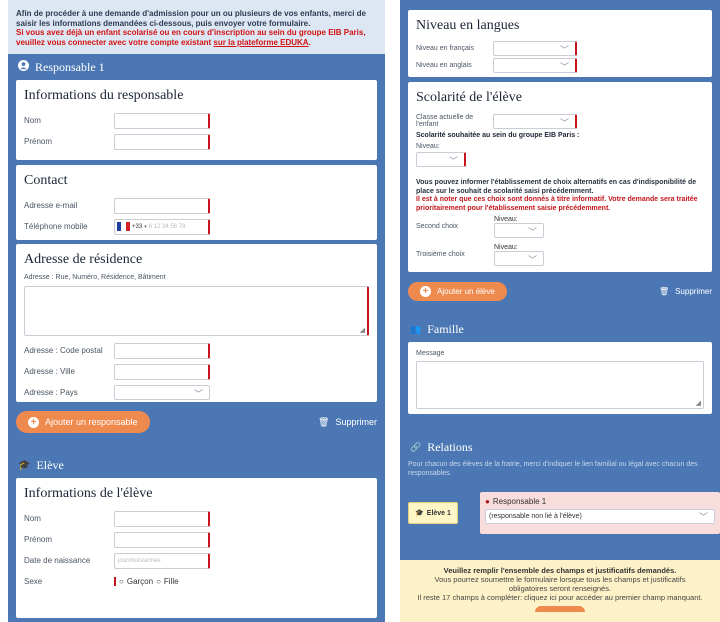 The width and height of the screenshot is (720, 622). I want to click on fille-label: Fille, so click(171, 581).